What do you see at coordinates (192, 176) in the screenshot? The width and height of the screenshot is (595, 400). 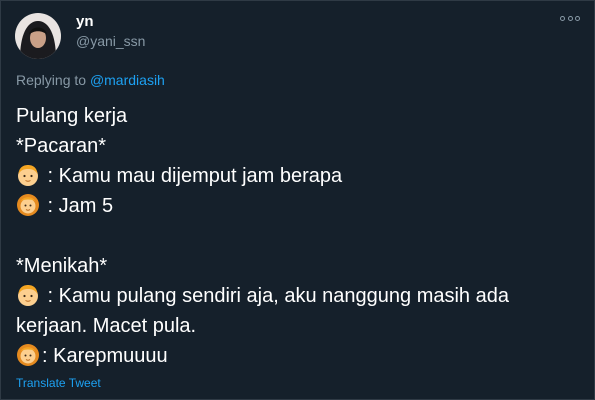 I see `tweet-line-text: : Kamu mau dijemput jam berapa` at bounding box center [192, 176].